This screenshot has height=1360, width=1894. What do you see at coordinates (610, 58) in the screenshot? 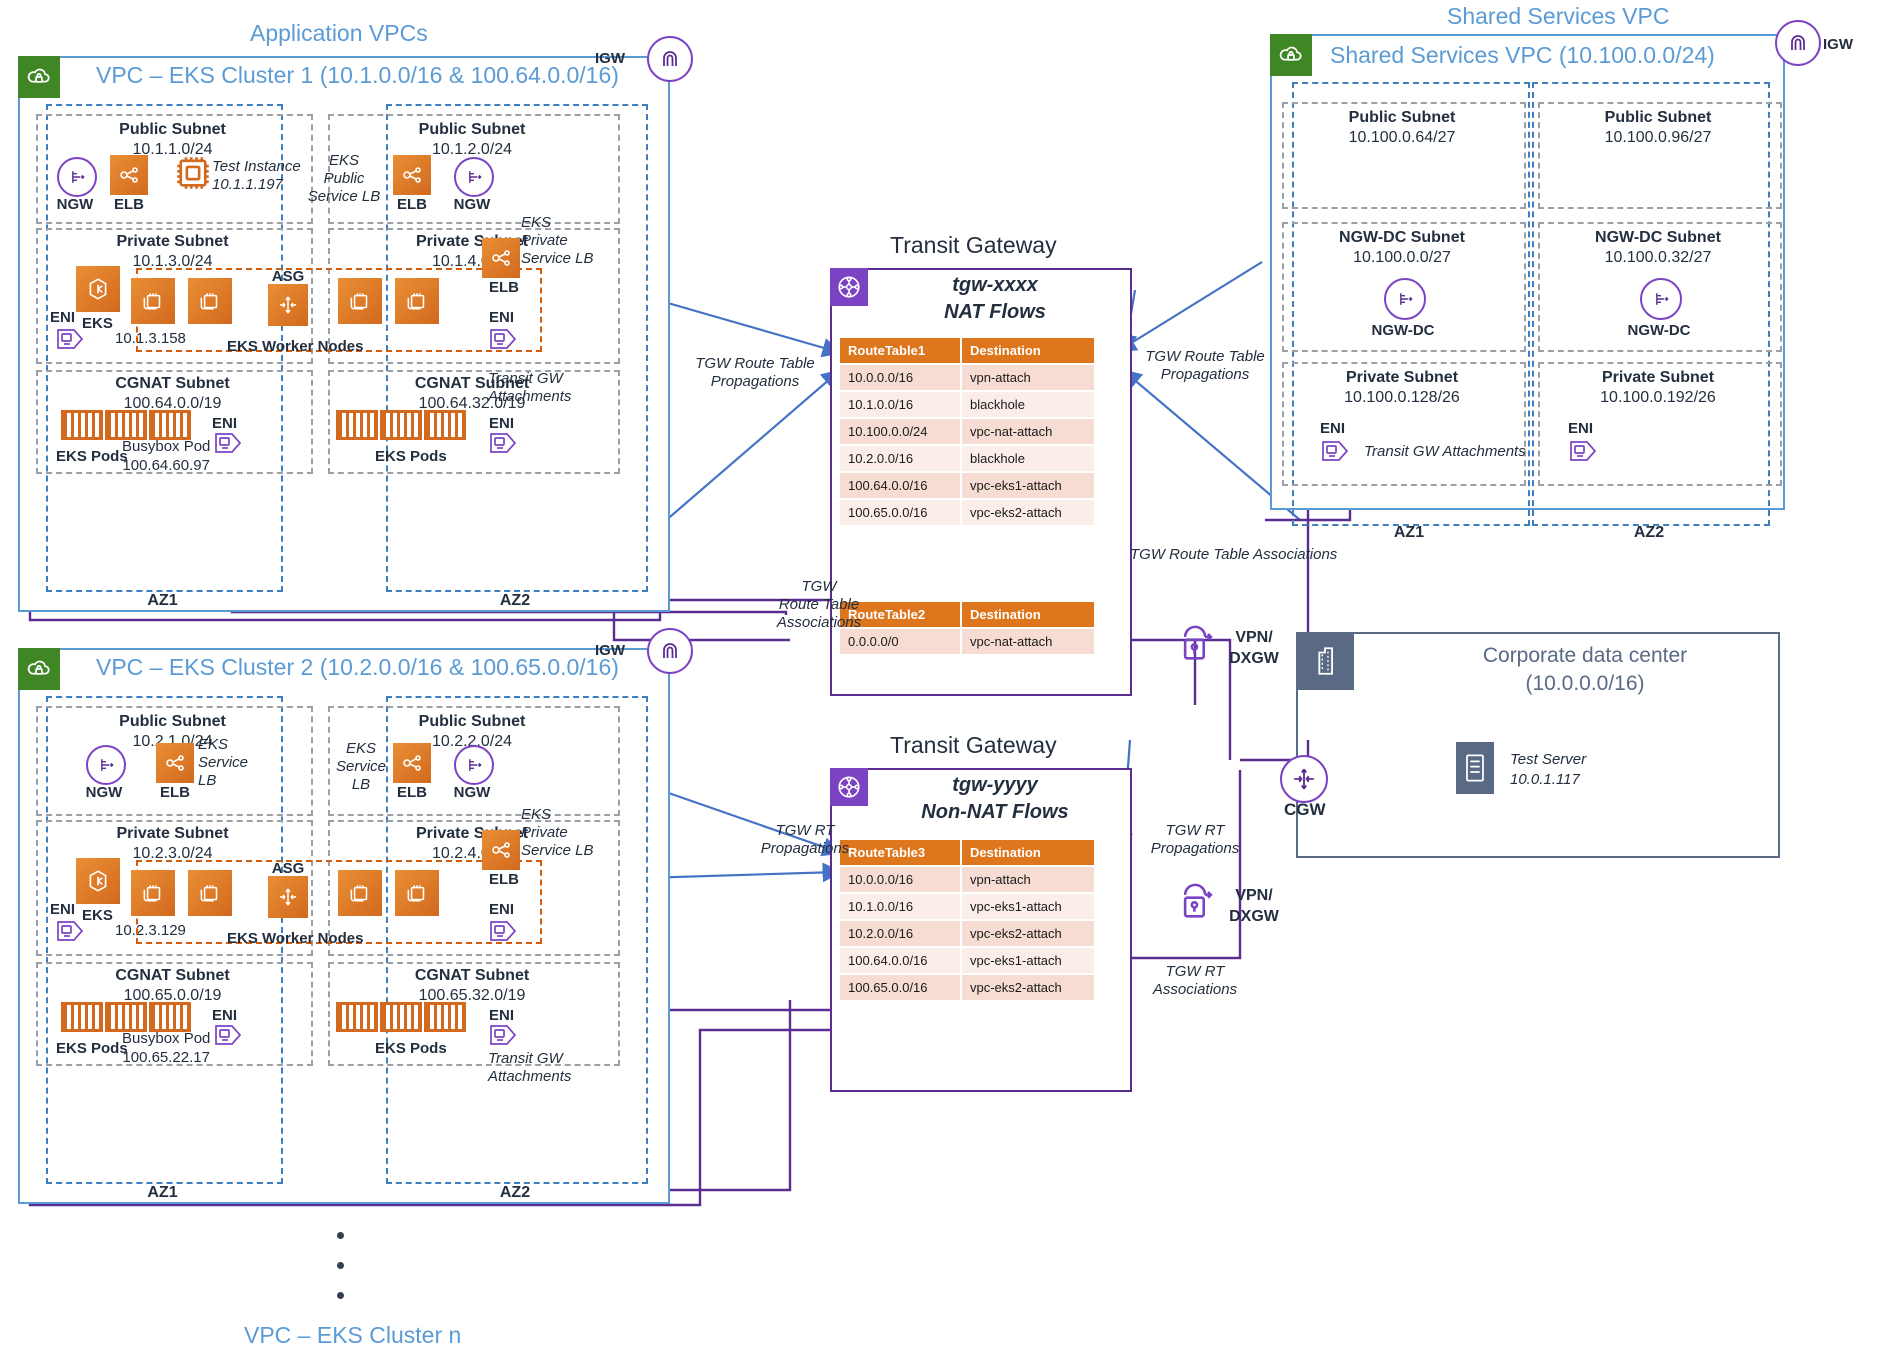
I see `vpc1-igw-label: IGW` at bounding box center [610, 58].